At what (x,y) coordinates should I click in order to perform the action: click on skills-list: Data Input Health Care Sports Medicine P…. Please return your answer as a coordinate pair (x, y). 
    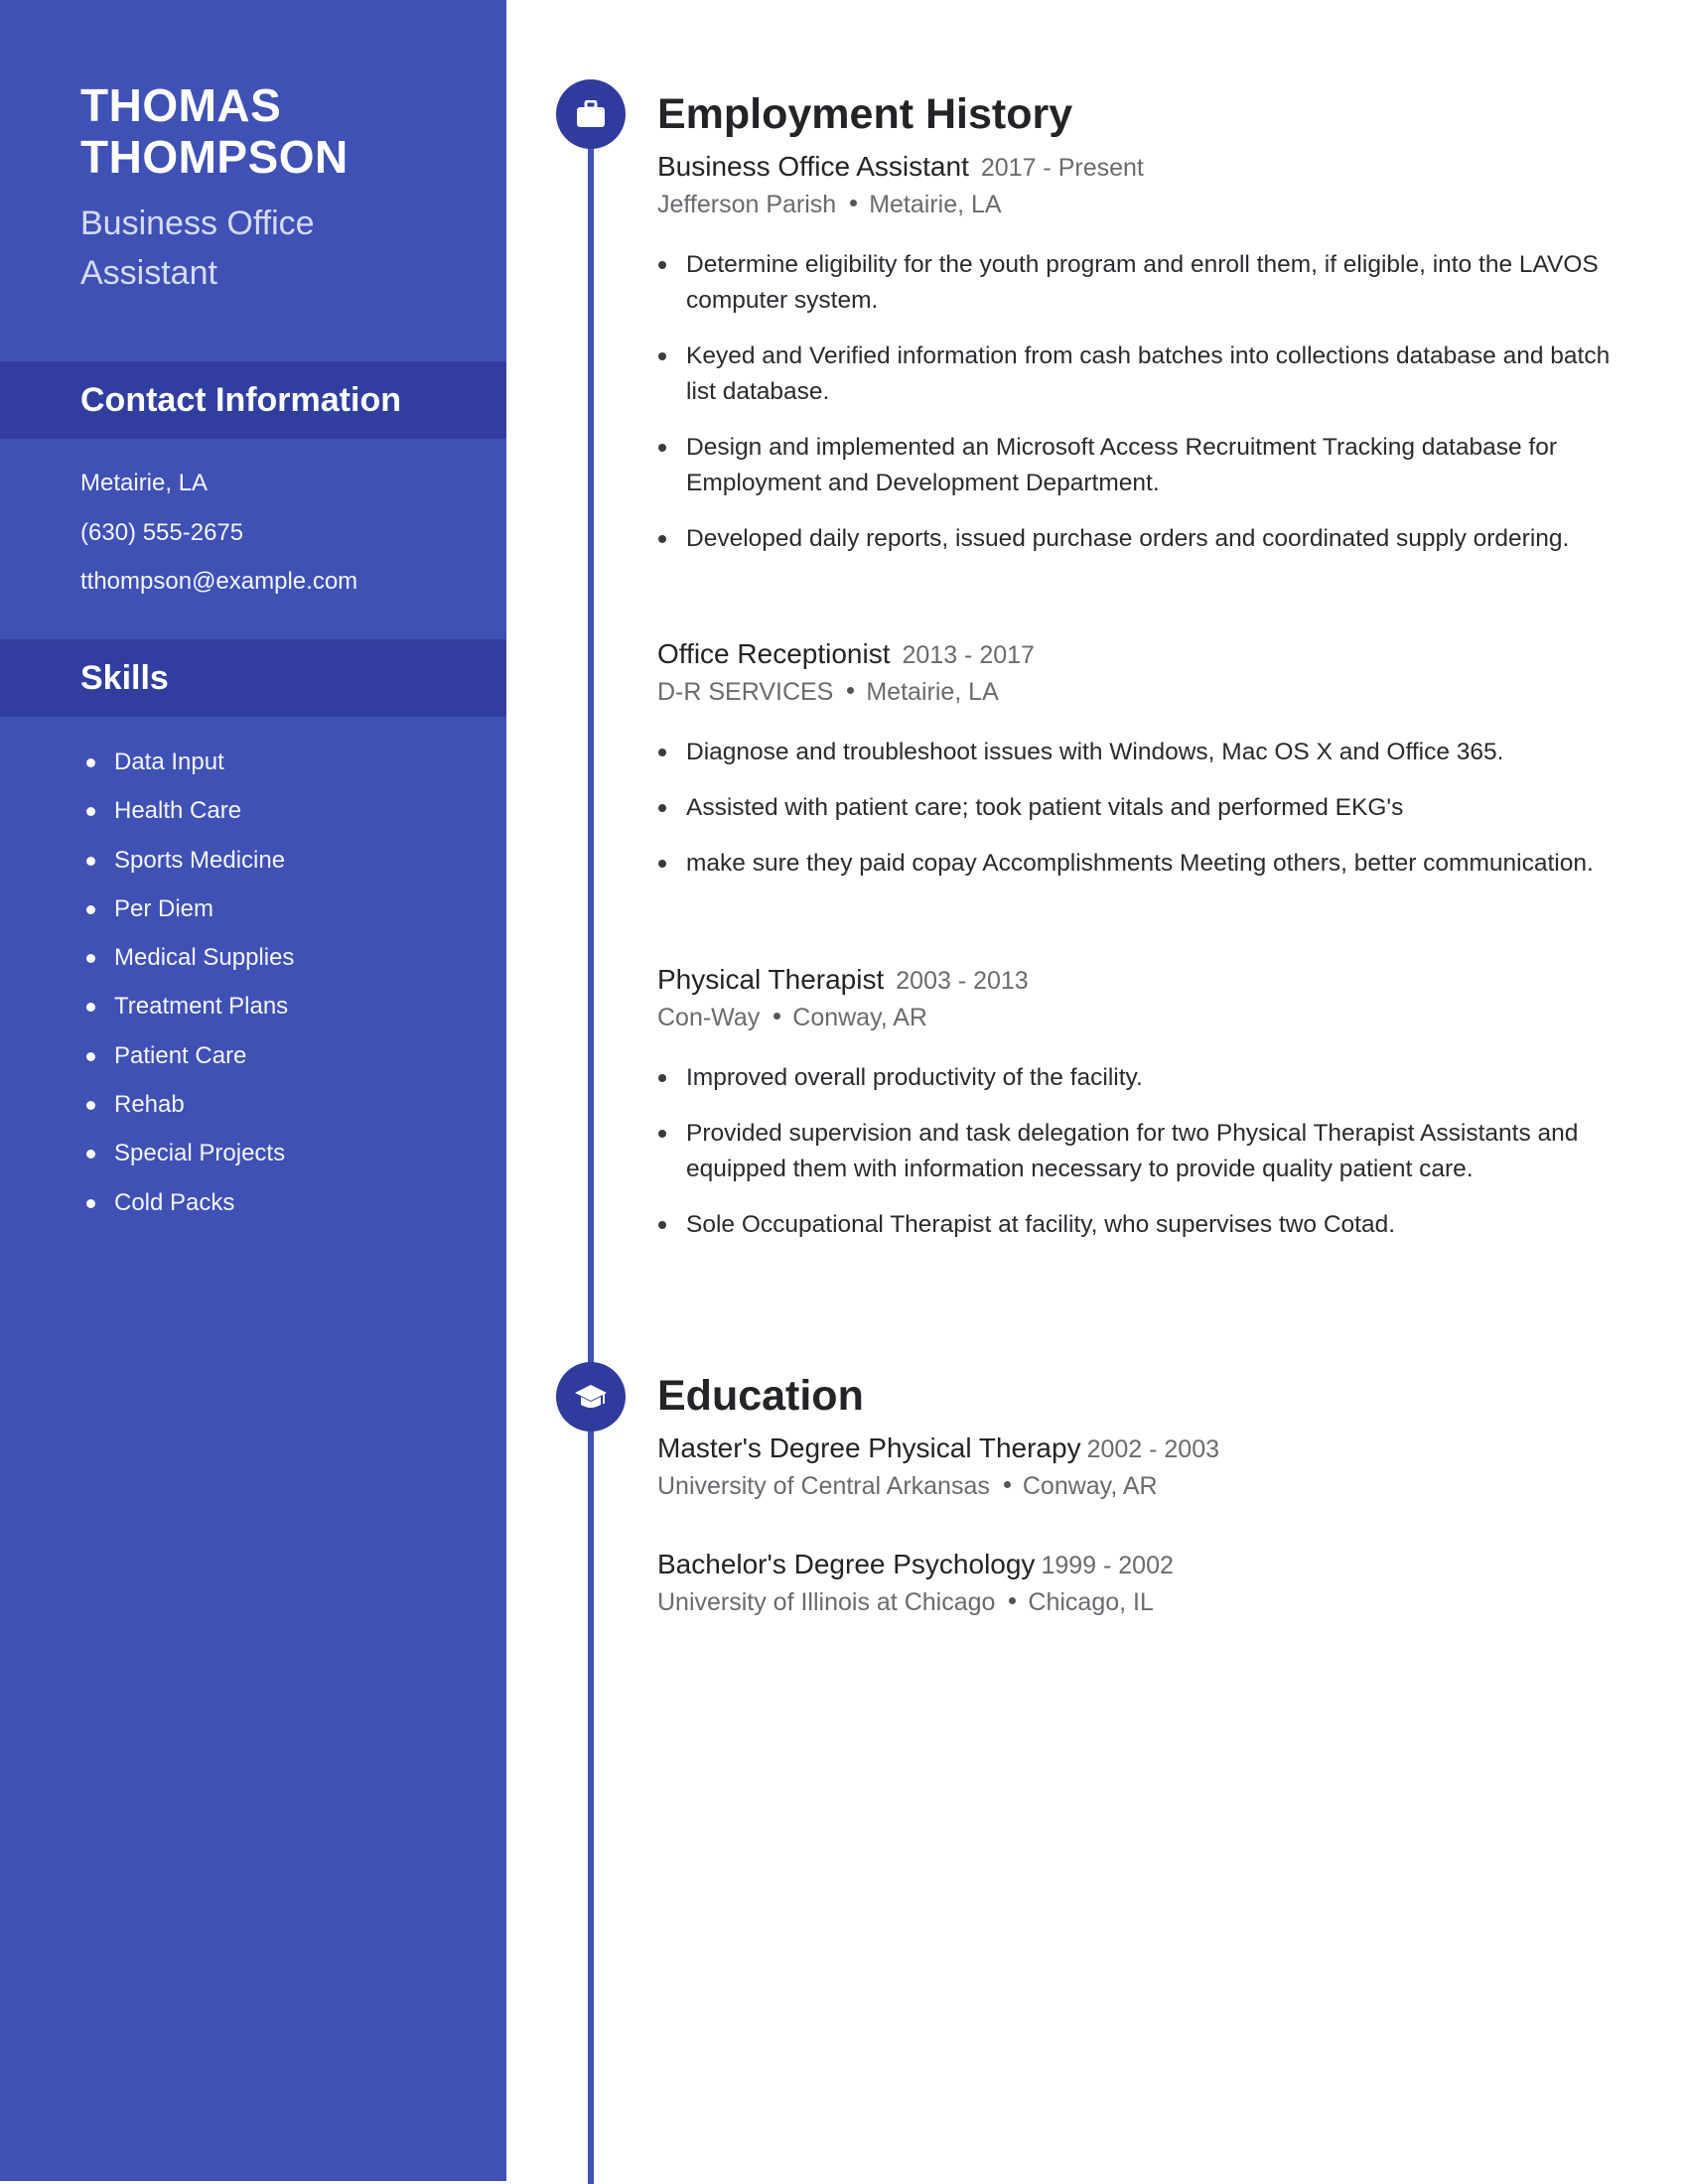
    Looking at the image, I should click on (187, 982).